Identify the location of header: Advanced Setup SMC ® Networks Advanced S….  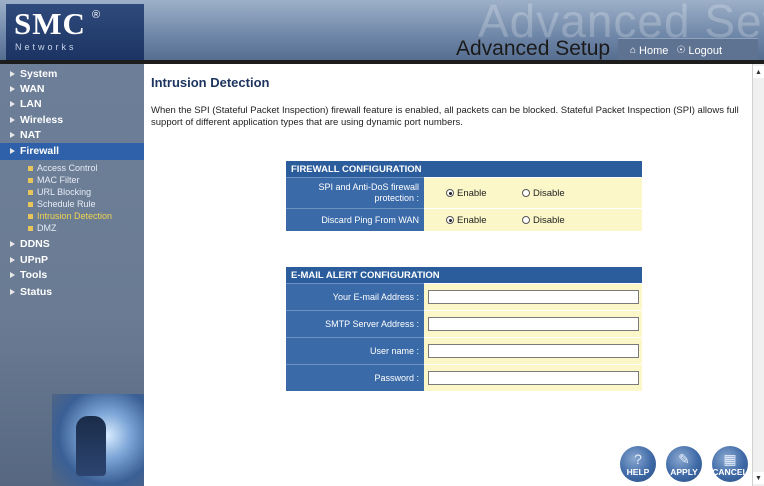
(382, 32).